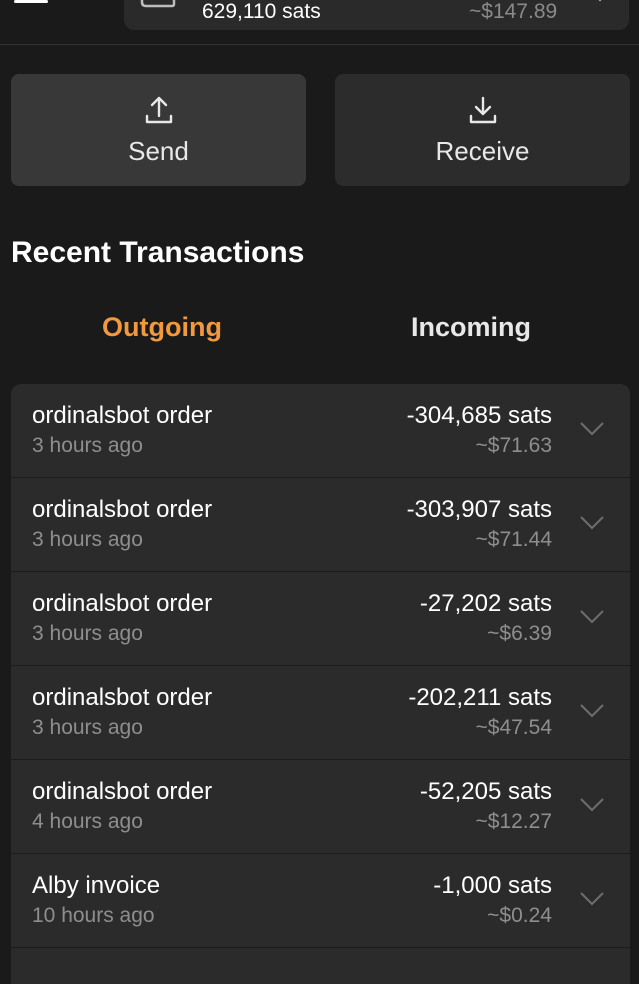 This screenshot has height=984, width=639. Describe the element at coordinates (31, 3) in the screenshot. I see `menu-icon` at that location.